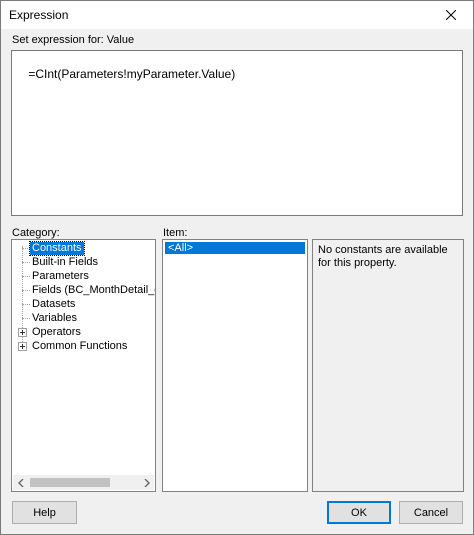  What do you see at coordinates (60, 276) in the screenshot?
I see `category-item-parameters: Parameters` at bounding box center [60, 276].